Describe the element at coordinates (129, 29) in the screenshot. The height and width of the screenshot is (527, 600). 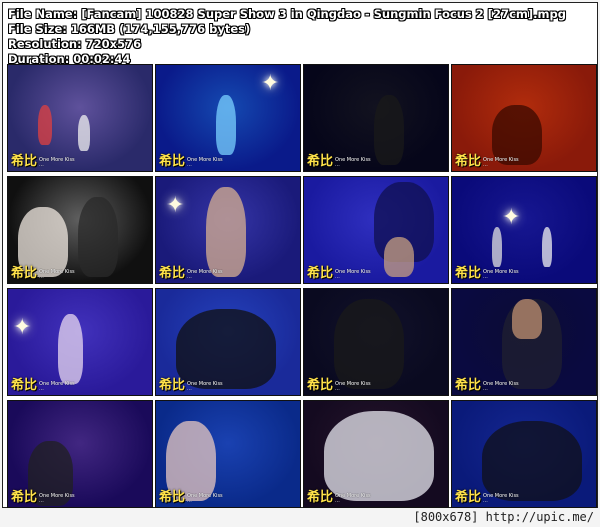
I see `file-size-line: File Size: 166MB (174,155,776 bytes)` at that location.